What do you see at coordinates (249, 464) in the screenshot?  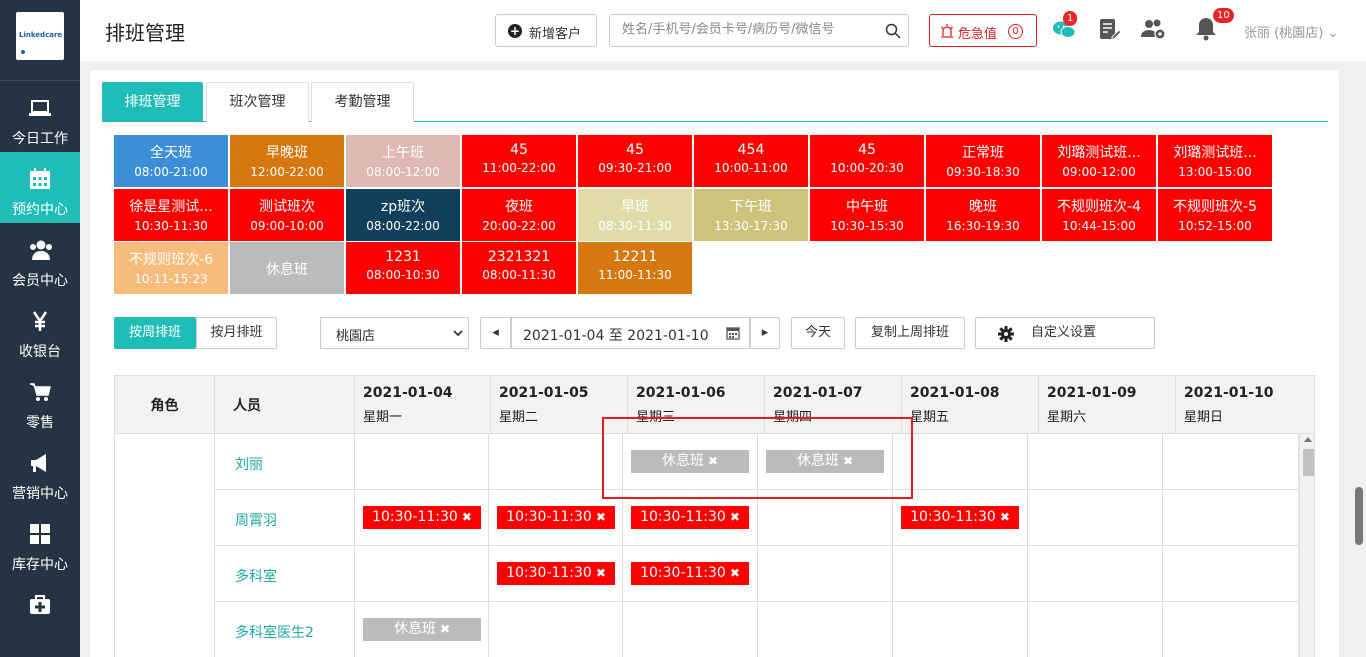 I see `person-name: 刘丽` at bounding box center [249, 464].